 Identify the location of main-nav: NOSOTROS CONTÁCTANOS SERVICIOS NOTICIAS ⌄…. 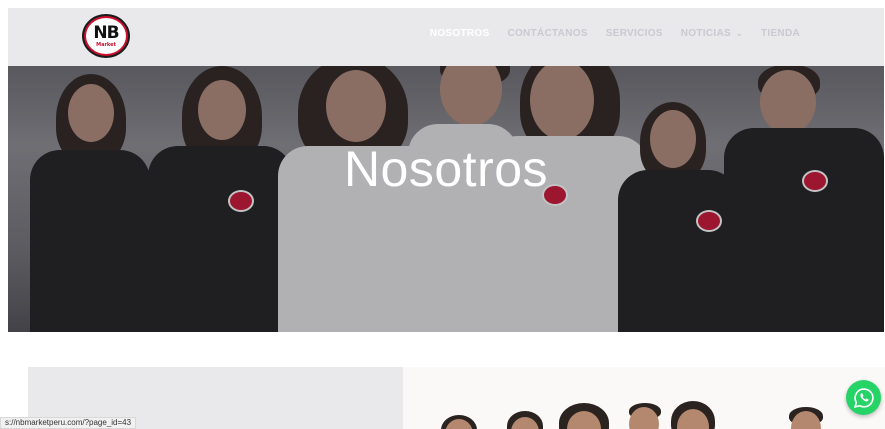
(606, 33).